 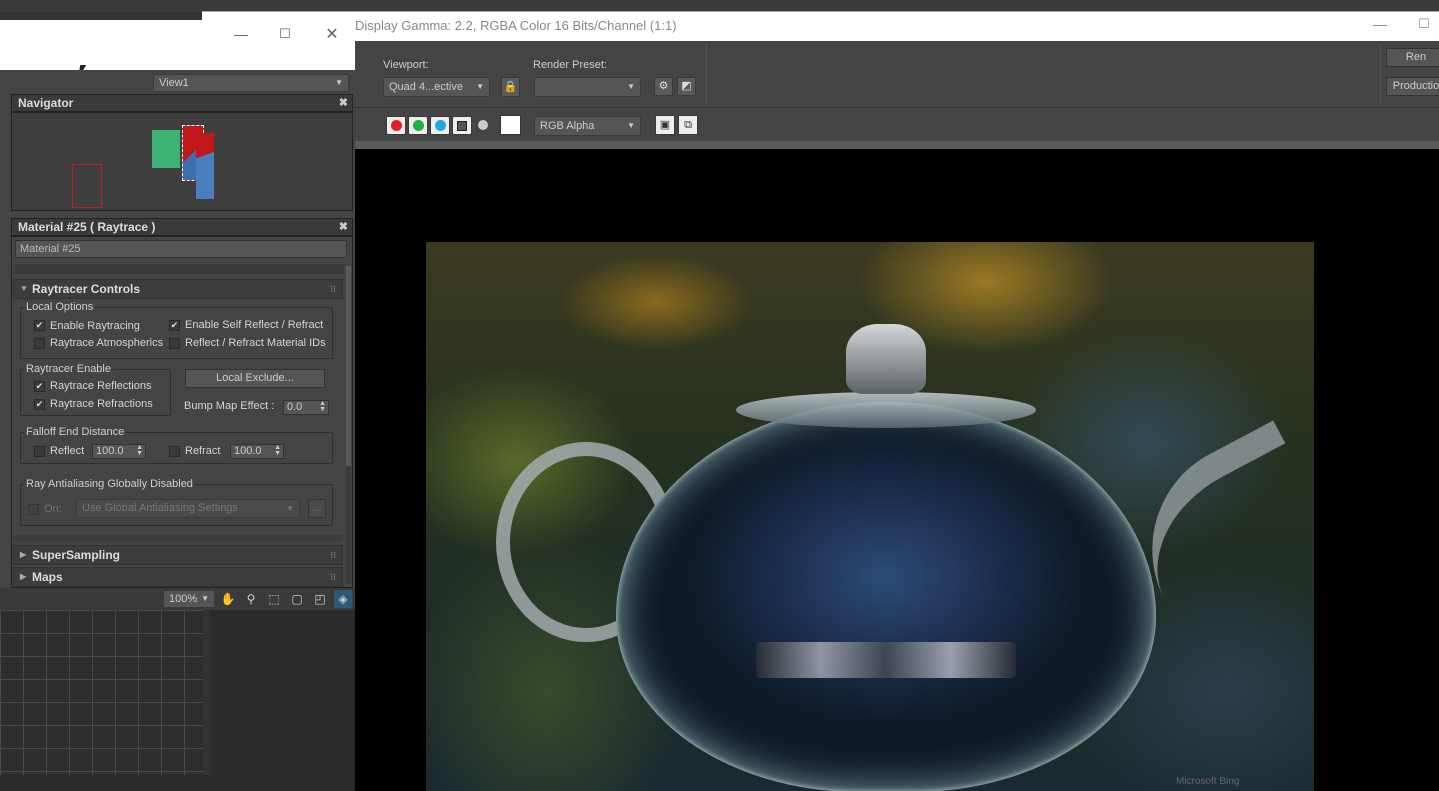 What do you see at coordinates (174, 343) in the screenshot?
I see `reflect-refract-ids-checkbox` at bounding box center [174, 343].